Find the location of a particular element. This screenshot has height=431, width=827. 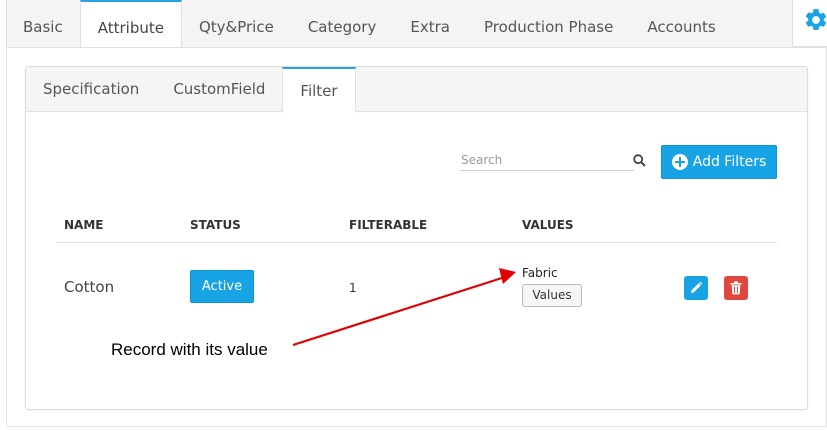

annotation-arrow is located at coordinates (404, 307).